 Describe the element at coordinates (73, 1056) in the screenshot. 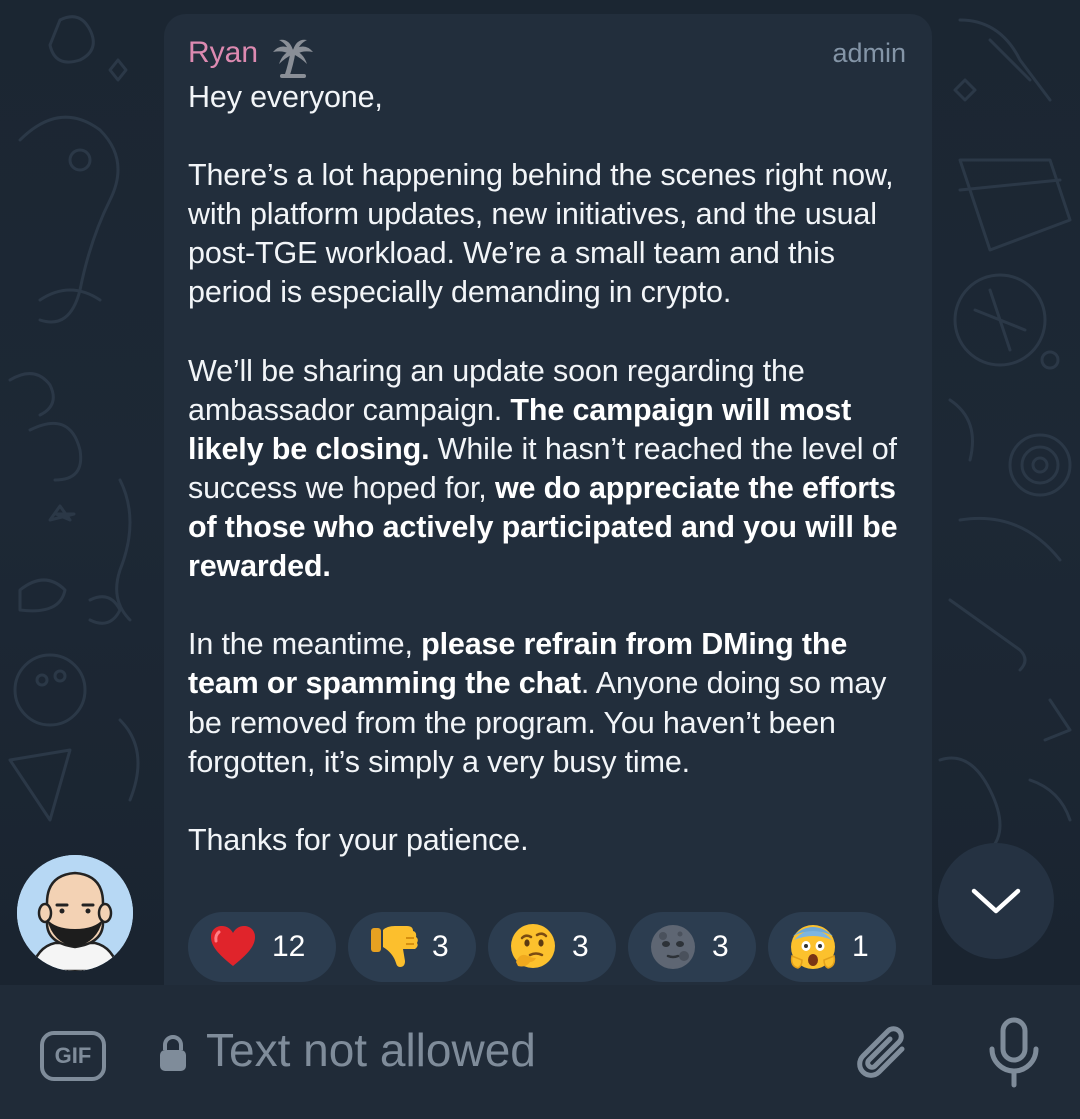

I see `gif-button: GIF` at that location.